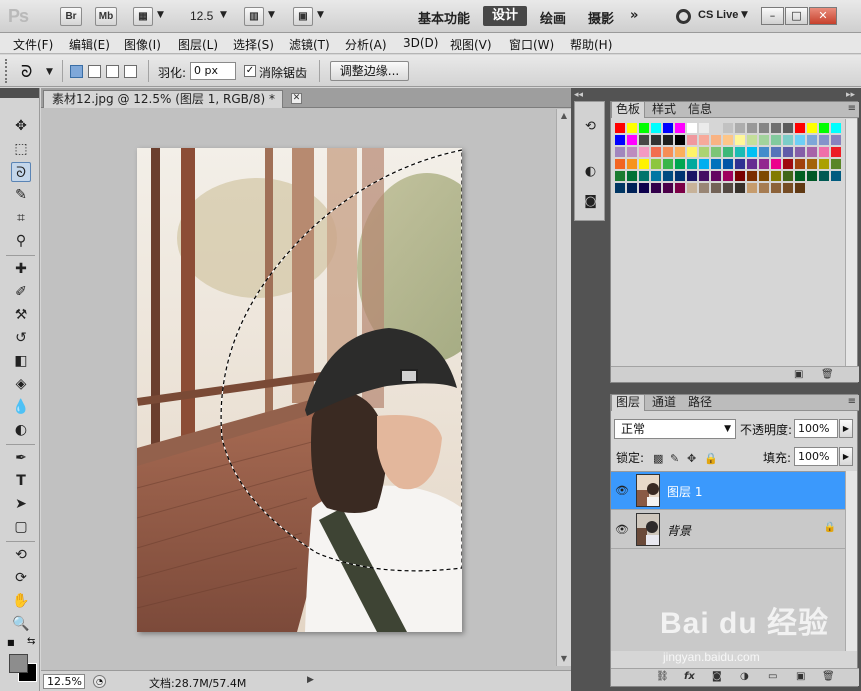 Image resolution: width=861 pixels, height=691 pixels. What do you see at coordinates (21, 527) in the screenshot?
I see `rectangle-shape-tool-icon: ▢` at bounding box center [21, 527].